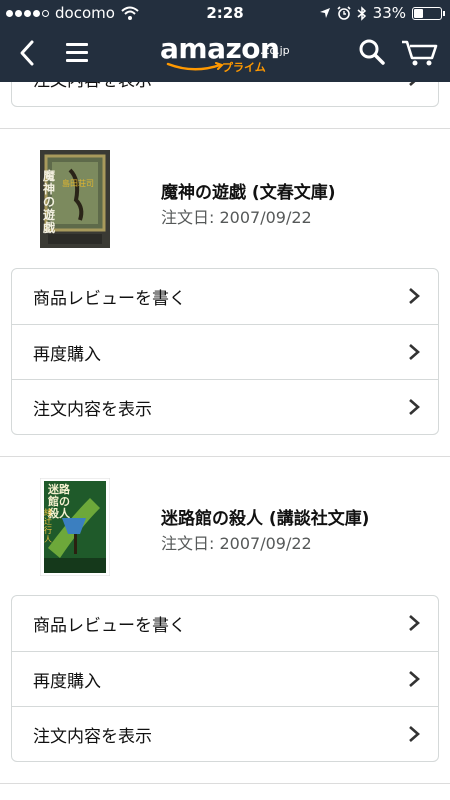  Describe the element at coordinates (49, 202) in the screenshot. I see `cover-title-text: 魔神の遊戯` at that location.